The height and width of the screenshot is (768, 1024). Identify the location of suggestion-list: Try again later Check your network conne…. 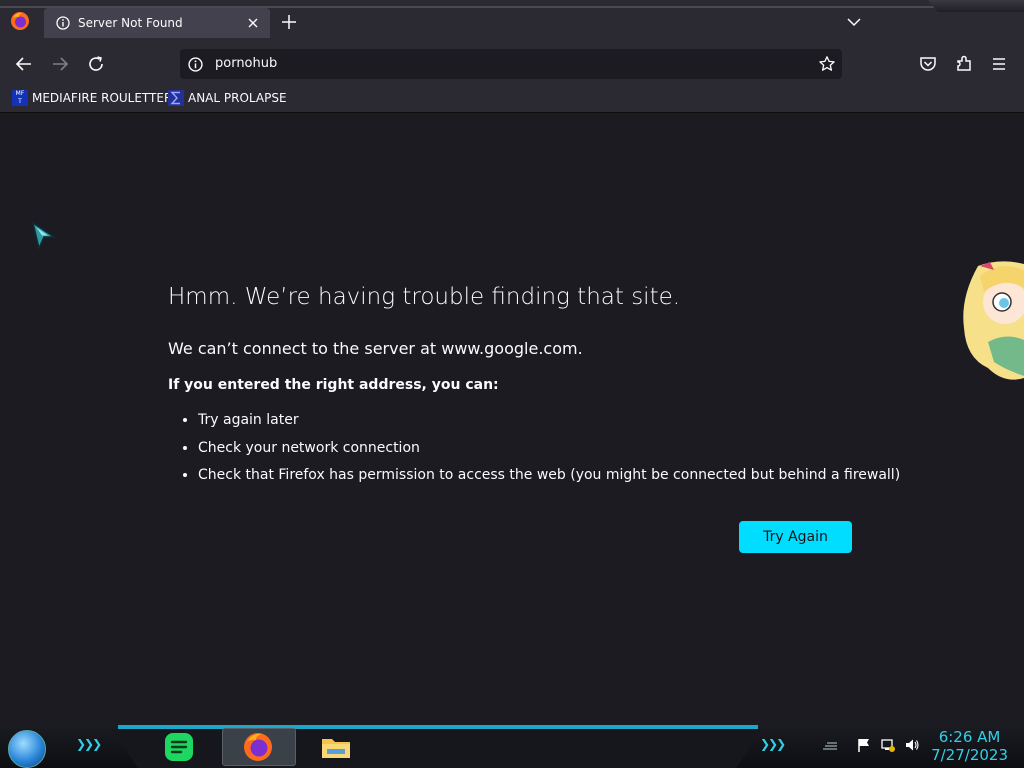
(534, 451).